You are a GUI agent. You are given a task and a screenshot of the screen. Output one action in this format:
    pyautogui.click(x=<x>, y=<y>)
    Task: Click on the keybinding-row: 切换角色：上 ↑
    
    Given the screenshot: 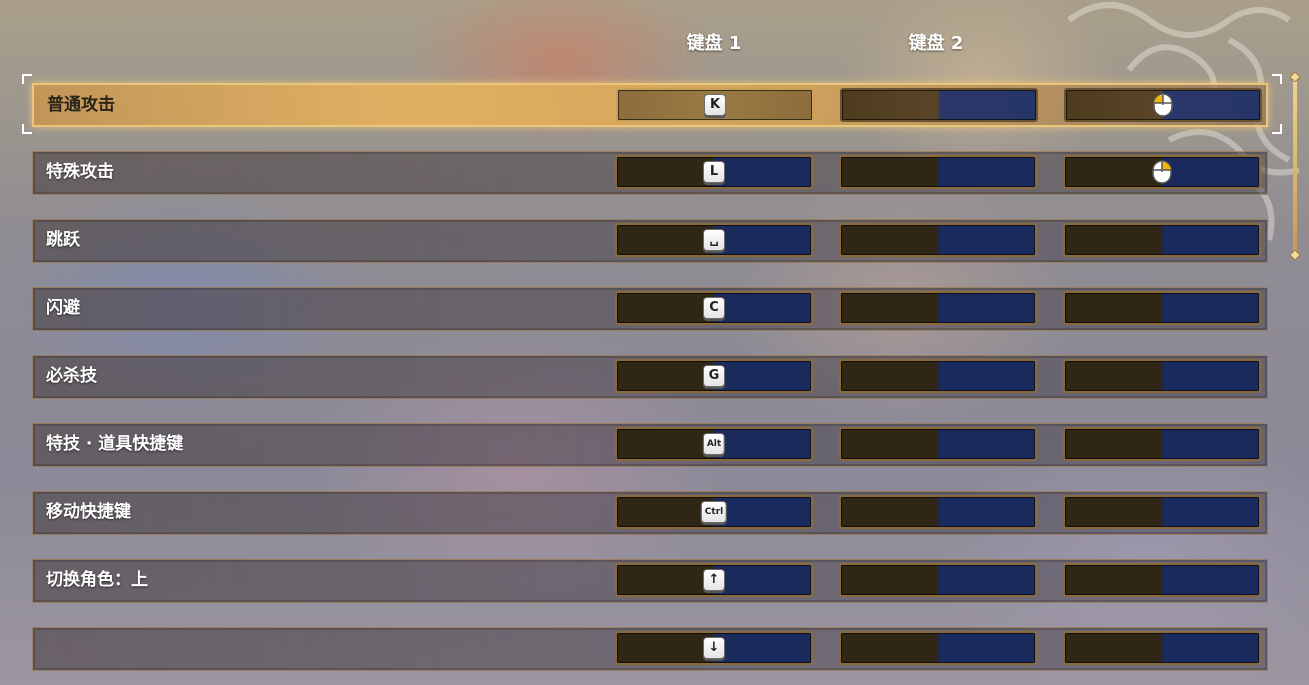 What is the action you would take?
    pyautogui.click(x=650, y=581)
    